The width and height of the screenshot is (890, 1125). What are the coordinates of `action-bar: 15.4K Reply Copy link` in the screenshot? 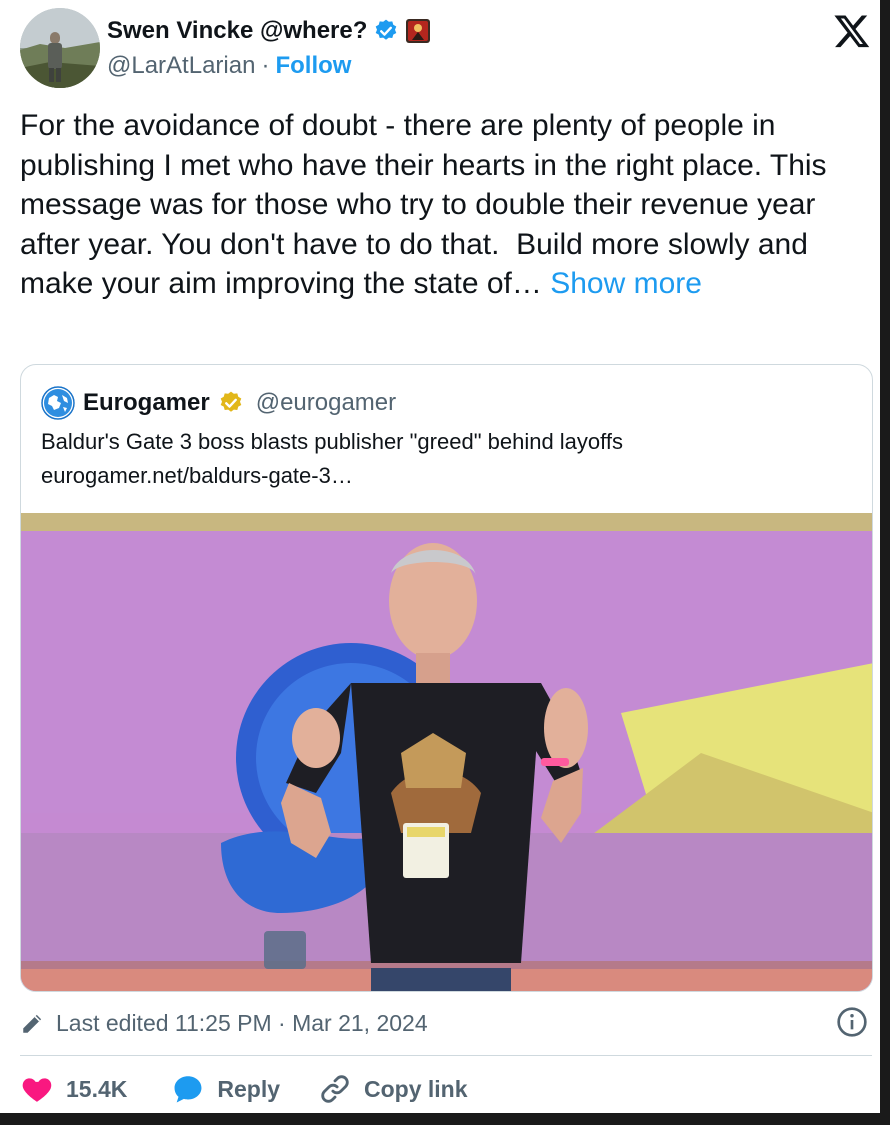 It's located at (244, 1089).